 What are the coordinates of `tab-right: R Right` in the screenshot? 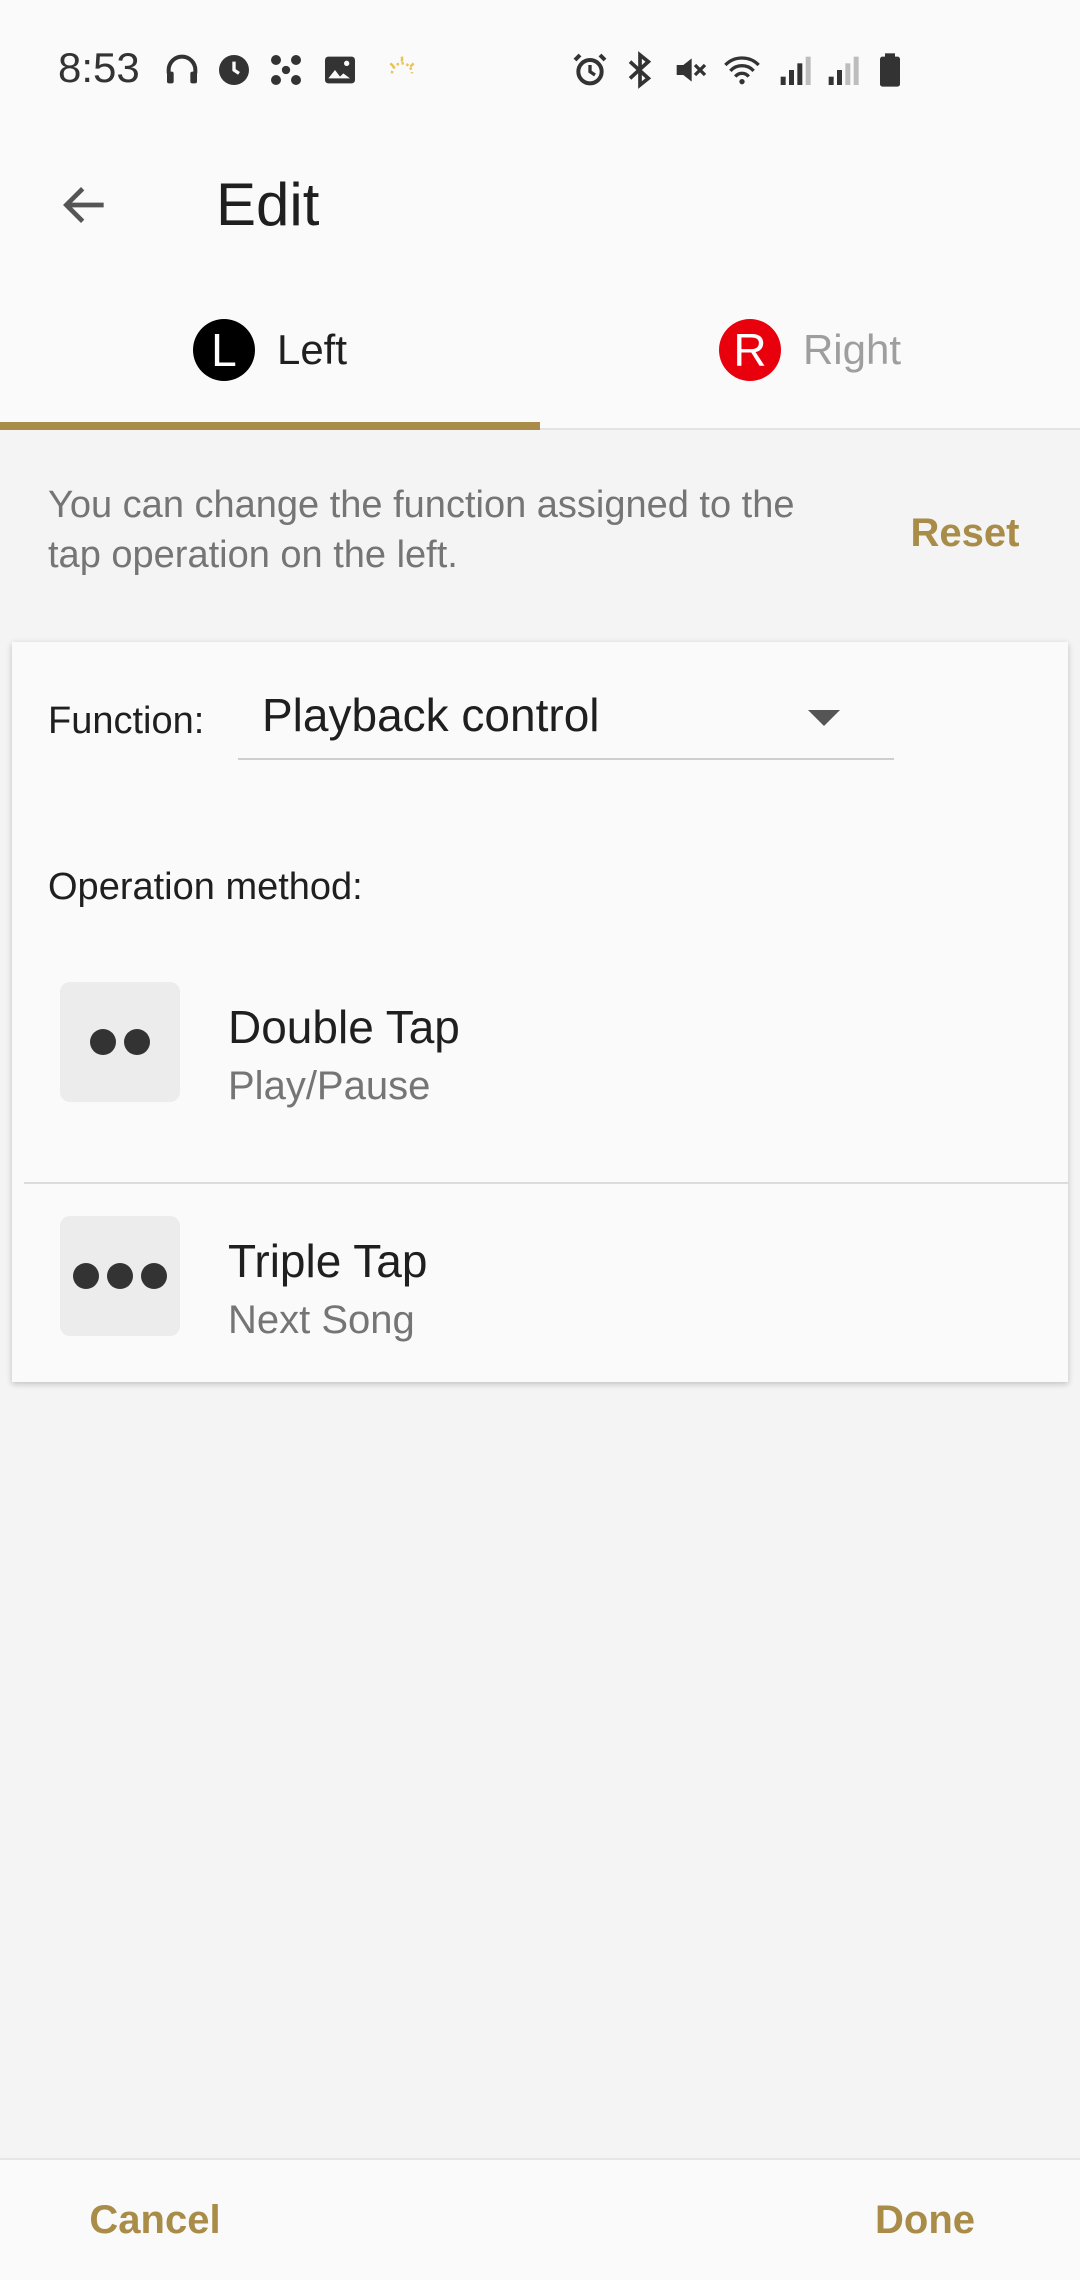 It's located at (810, 350).